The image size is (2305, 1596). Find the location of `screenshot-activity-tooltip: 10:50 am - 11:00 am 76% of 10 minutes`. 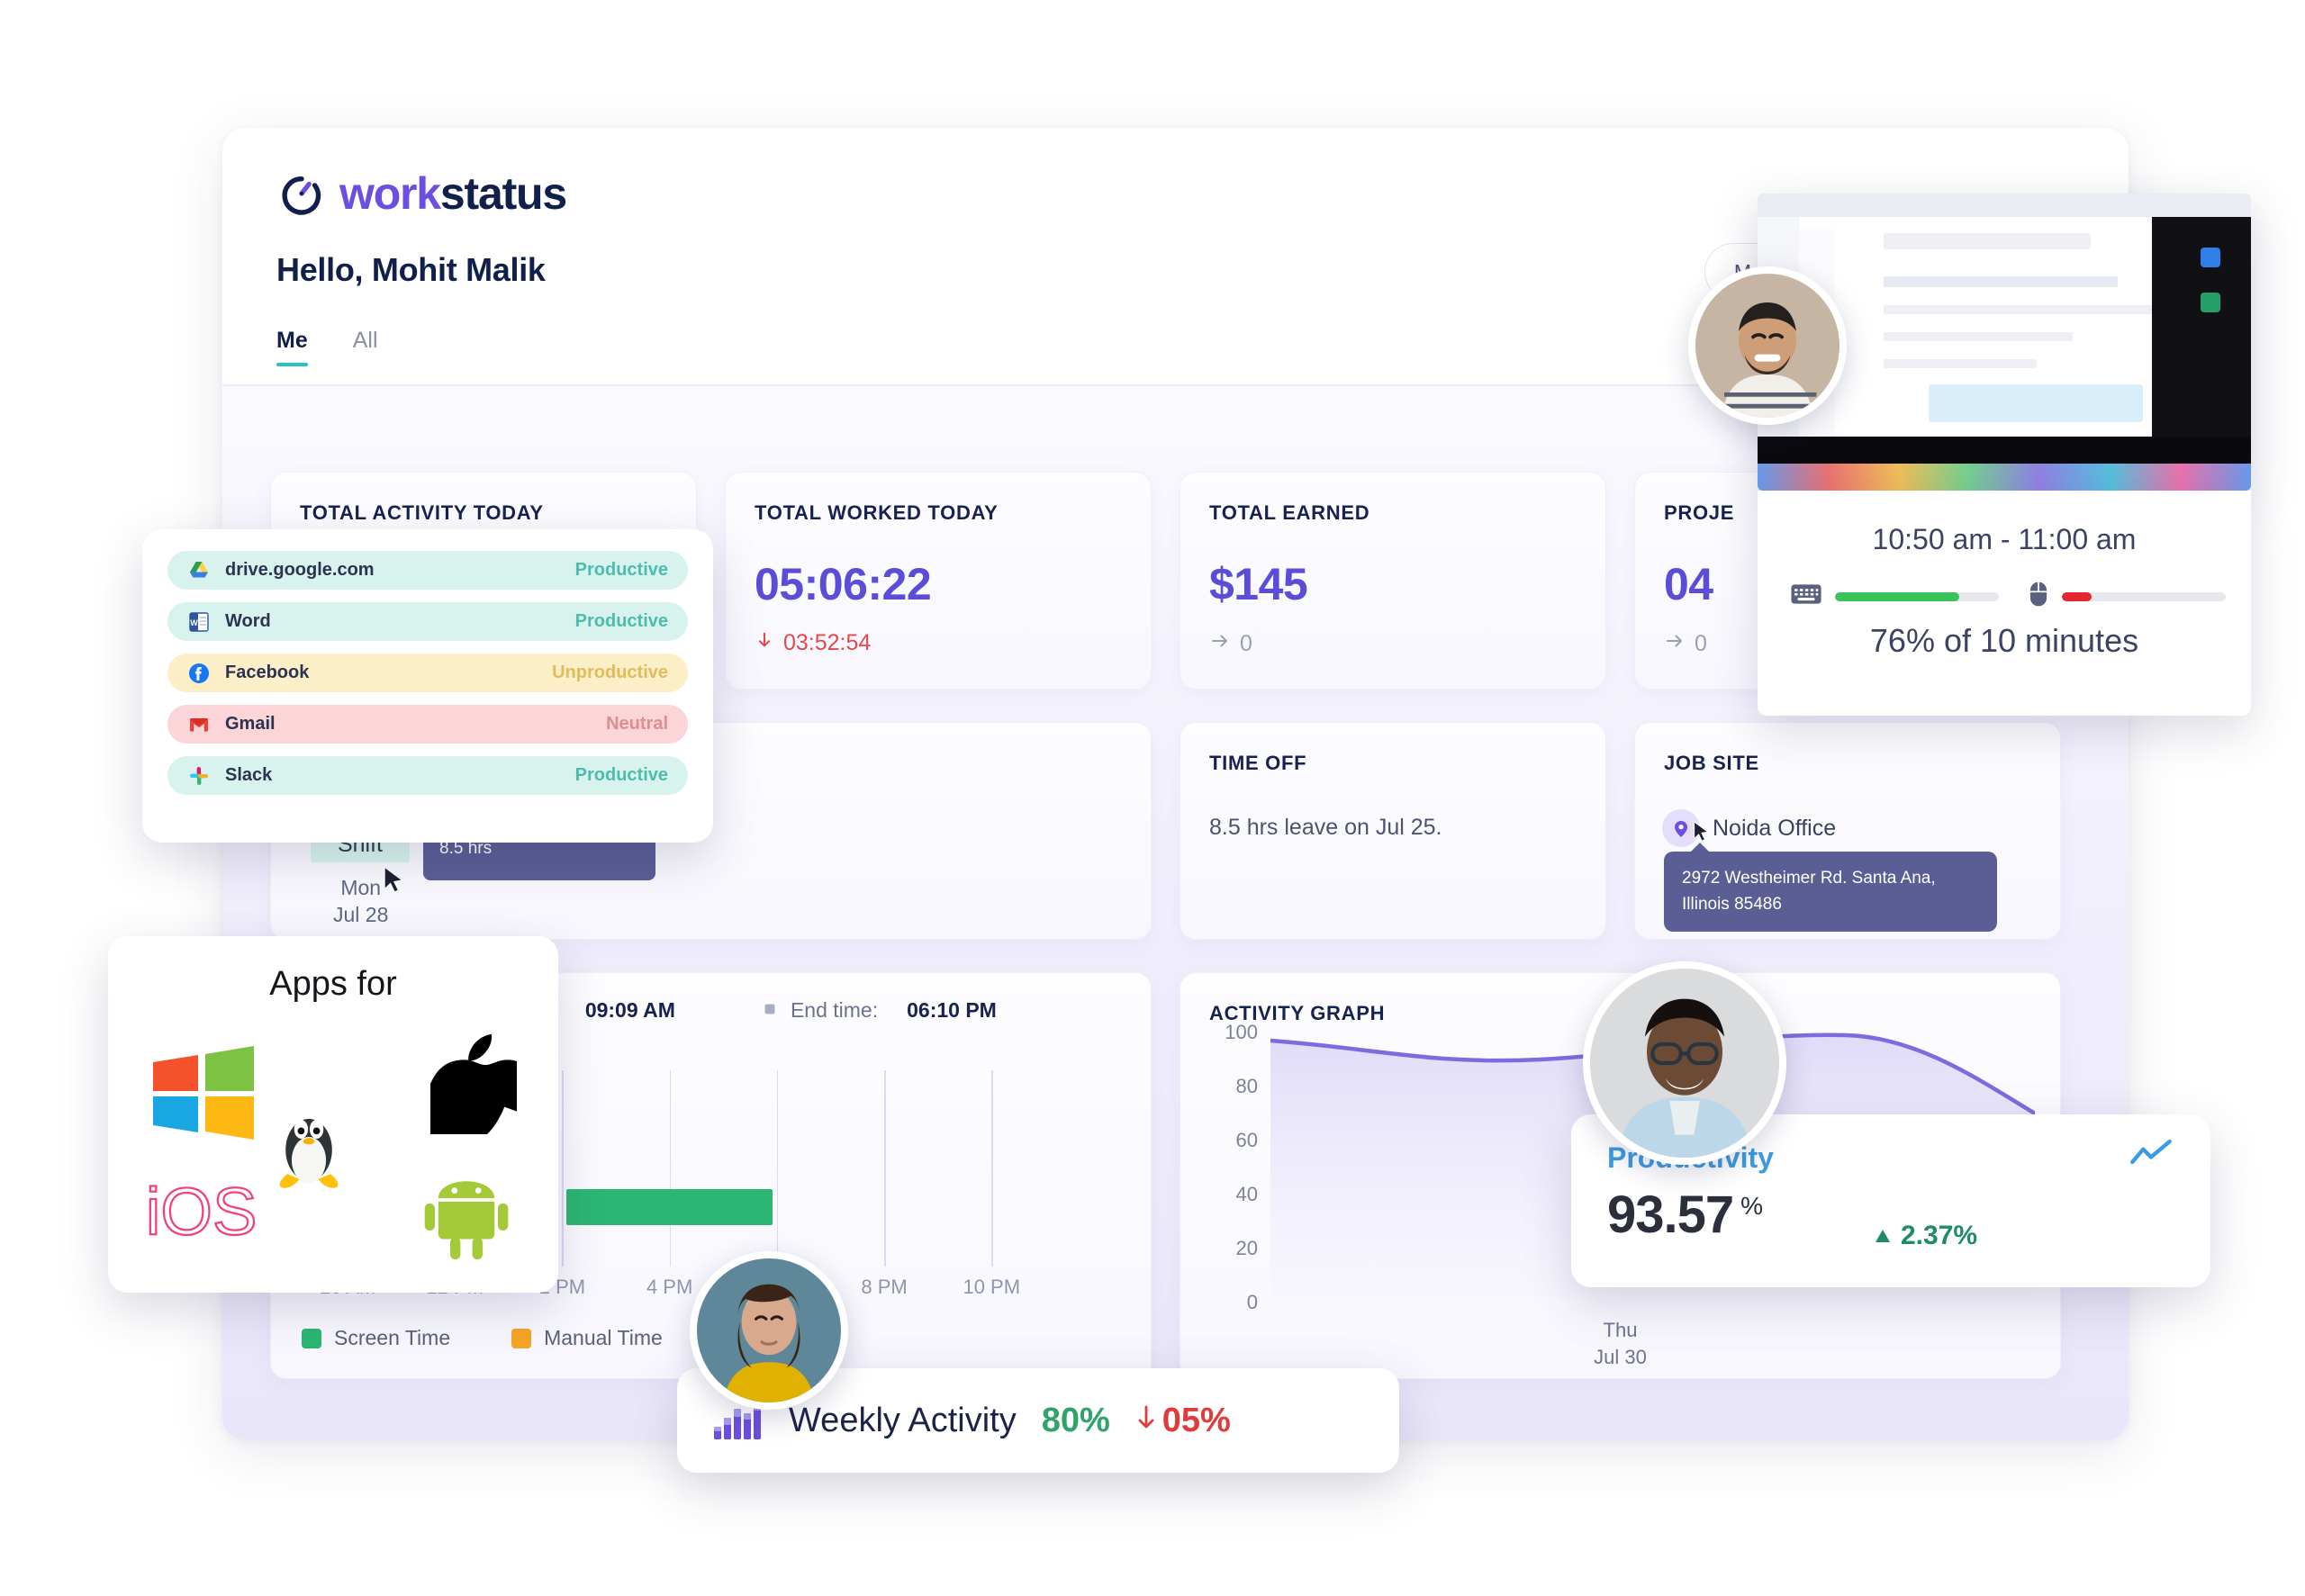

screenshot-activity-tooltip: 10:50 am - 11:00 am 76% of 10 minutes is located at coordinates (2004, 603).